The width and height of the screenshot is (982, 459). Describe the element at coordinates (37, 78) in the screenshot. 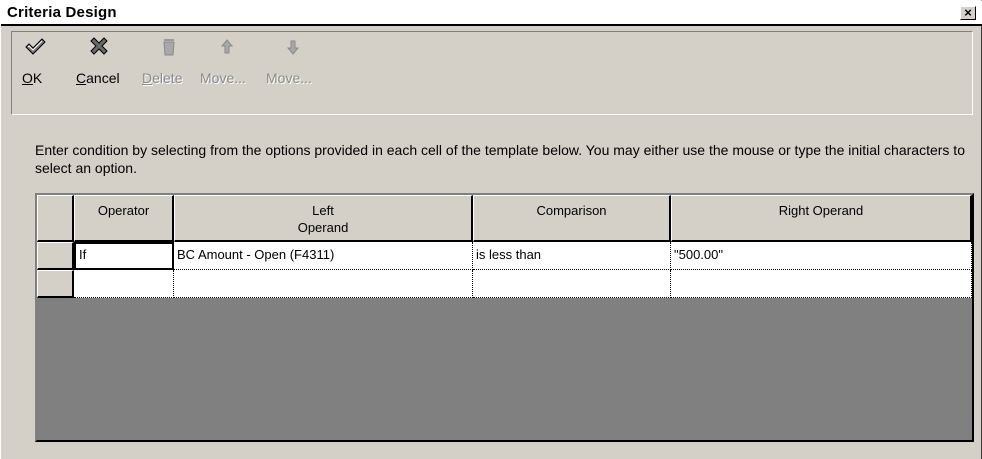

I see `ok-label: K` at that location.